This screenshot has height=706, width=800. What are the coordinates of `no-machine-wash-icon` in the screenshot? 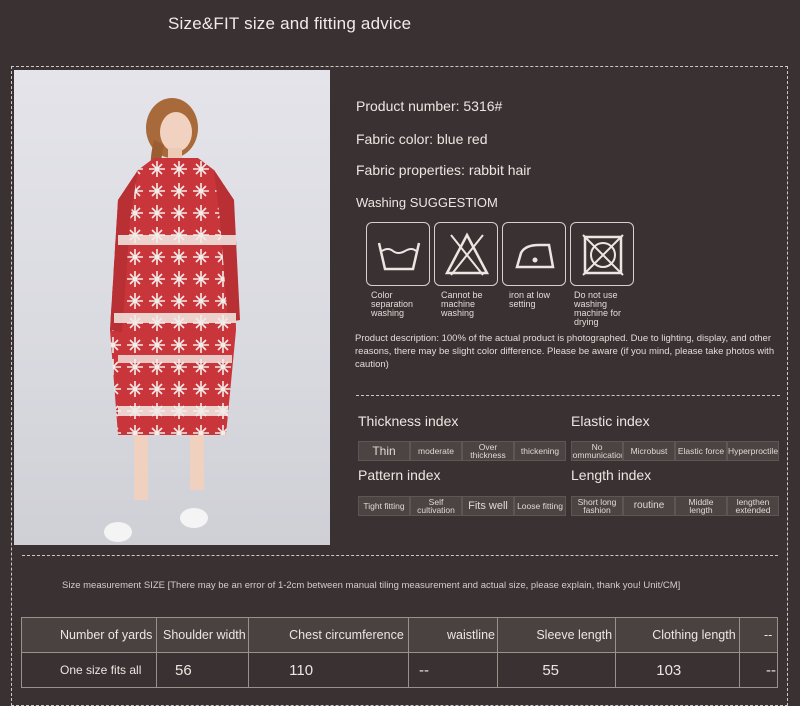 It's located at (466, 254).